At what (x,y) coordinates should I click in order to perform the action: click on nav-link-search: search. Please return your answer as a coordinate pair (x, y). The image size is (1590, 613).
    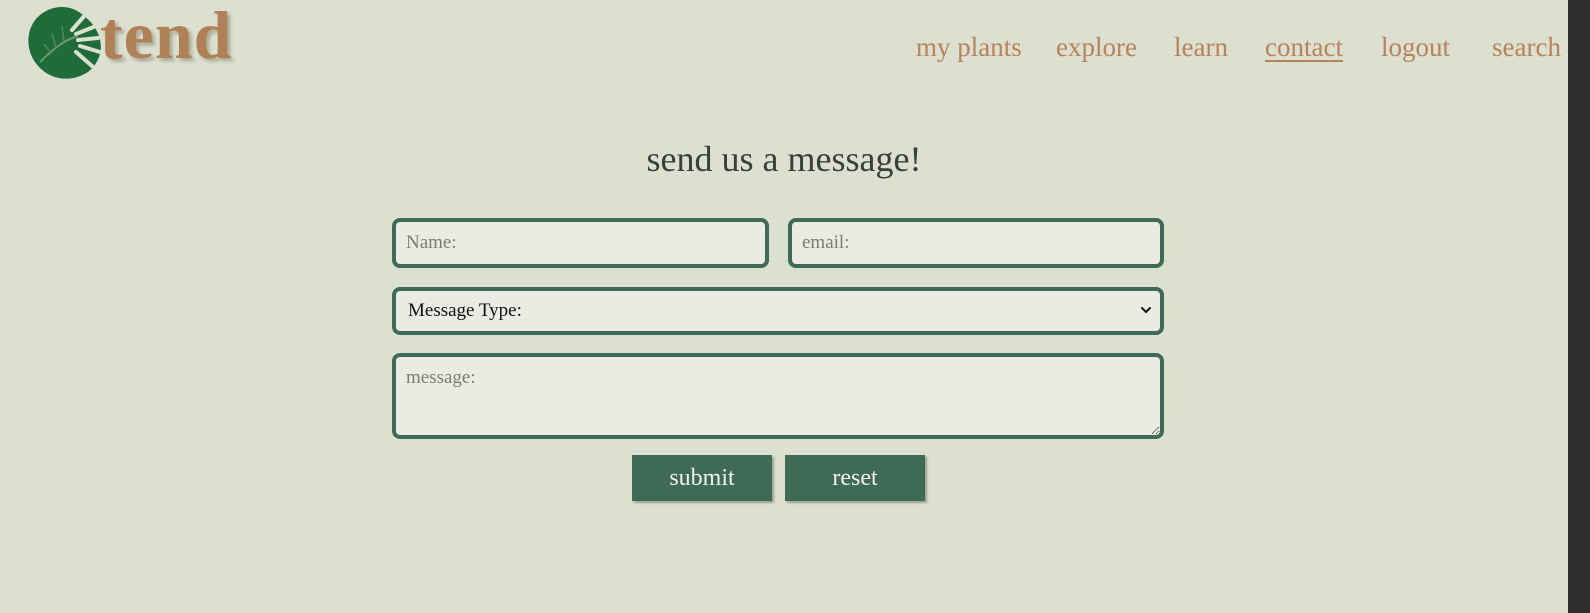
    Looking at the image, I should click on (1526, 47).